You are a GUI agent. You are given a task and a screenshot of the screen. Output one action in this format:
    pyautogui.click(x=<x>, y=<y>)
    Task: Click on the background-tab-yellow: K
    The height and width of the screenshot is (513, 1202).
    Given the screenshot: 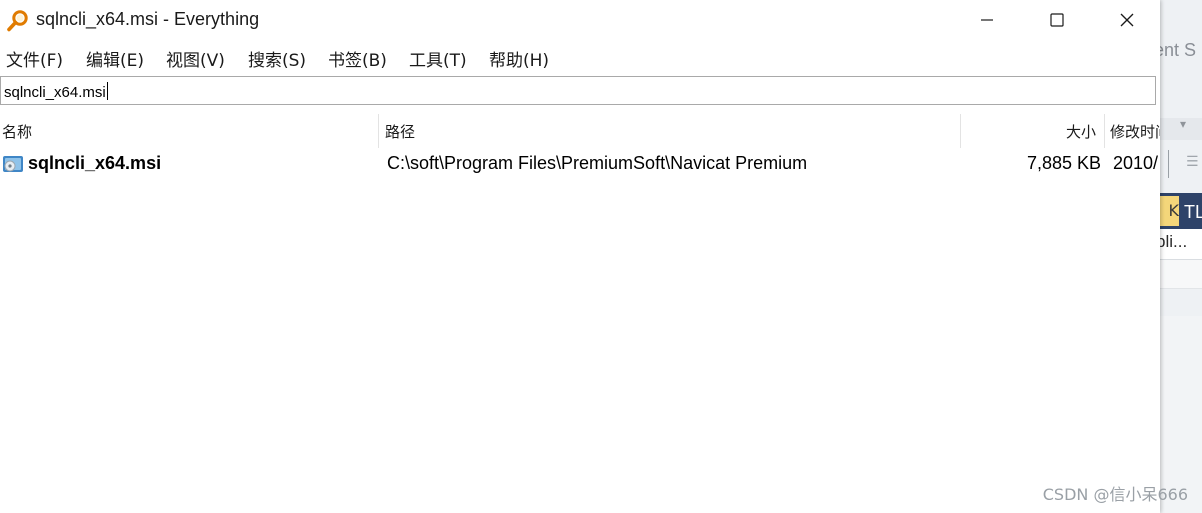 What is the action you would take?
    pyautogui.click(x=1169, y=211)
    